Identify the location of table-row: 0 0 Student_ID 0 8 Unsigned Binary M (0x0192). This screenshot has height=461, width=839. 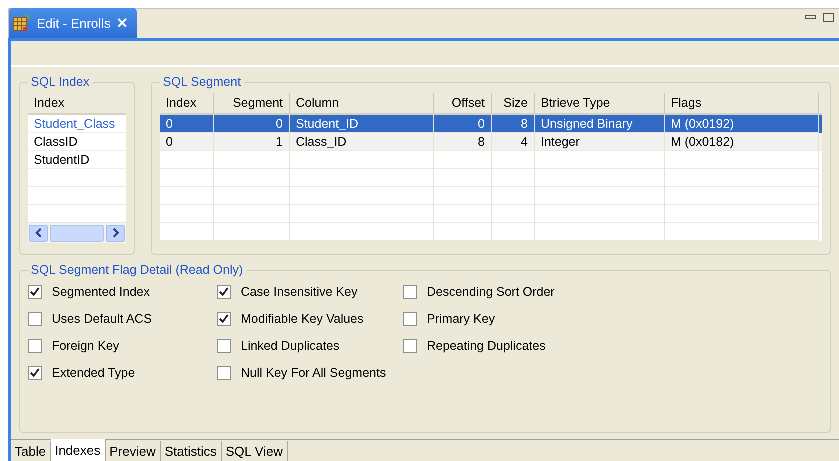
(491, 124).